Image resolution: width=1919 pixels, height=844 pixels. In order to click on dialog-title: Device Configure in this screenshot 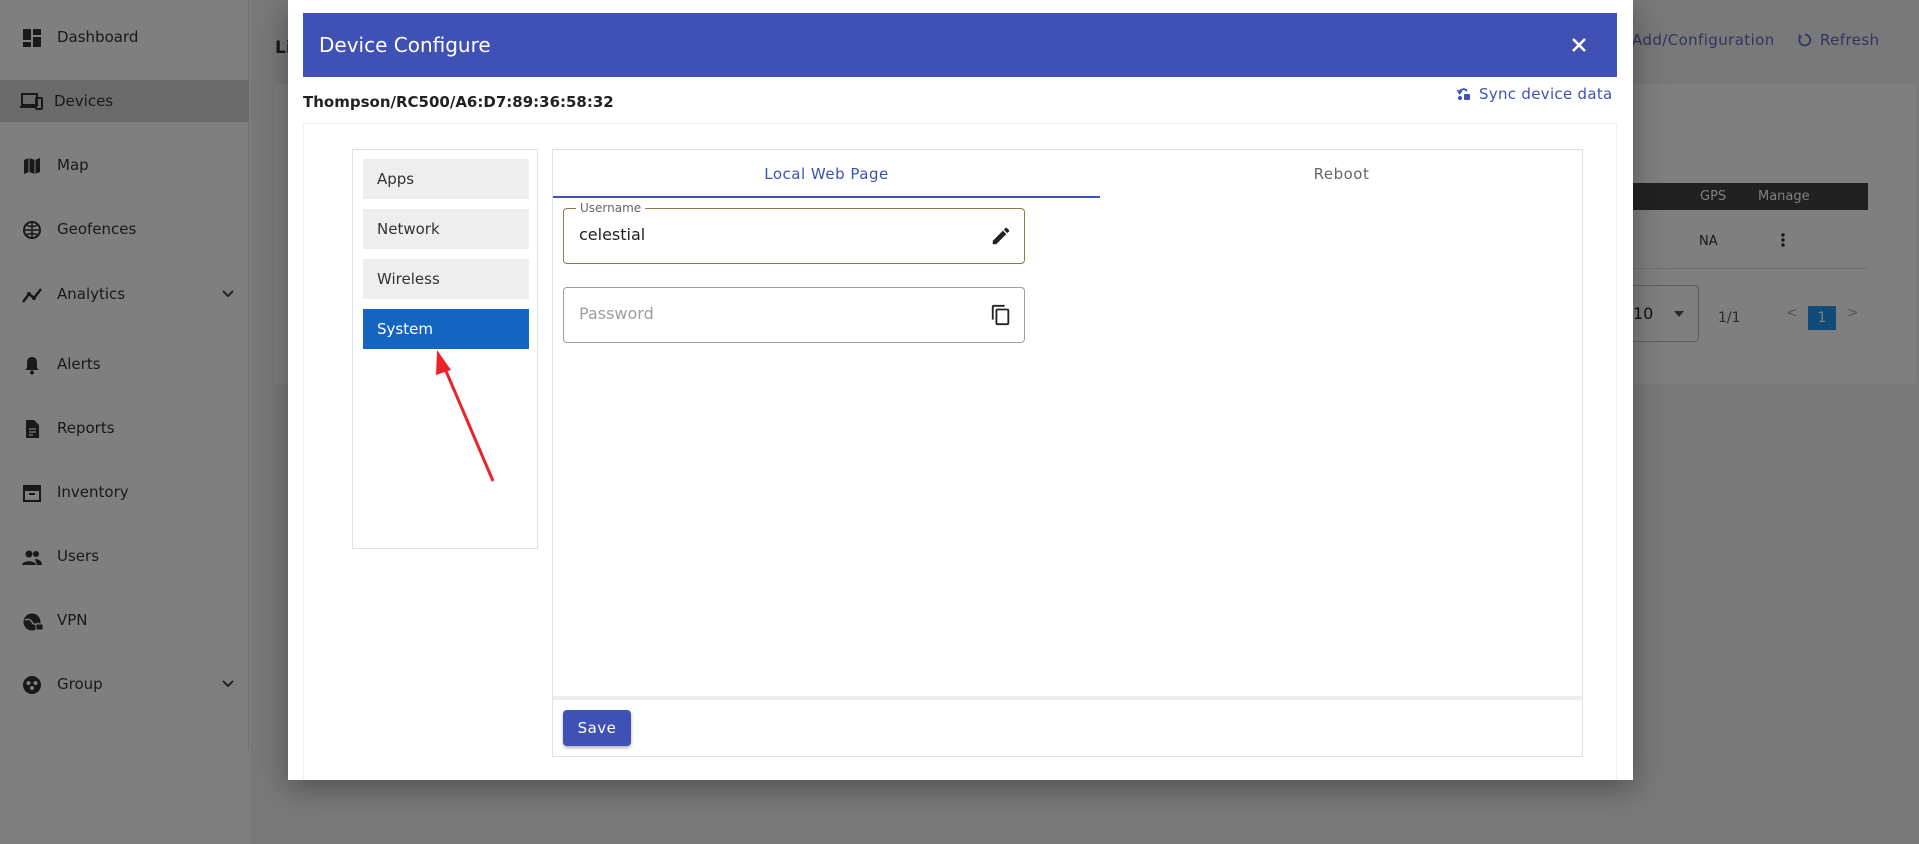, I will do `click(405, 45)`.